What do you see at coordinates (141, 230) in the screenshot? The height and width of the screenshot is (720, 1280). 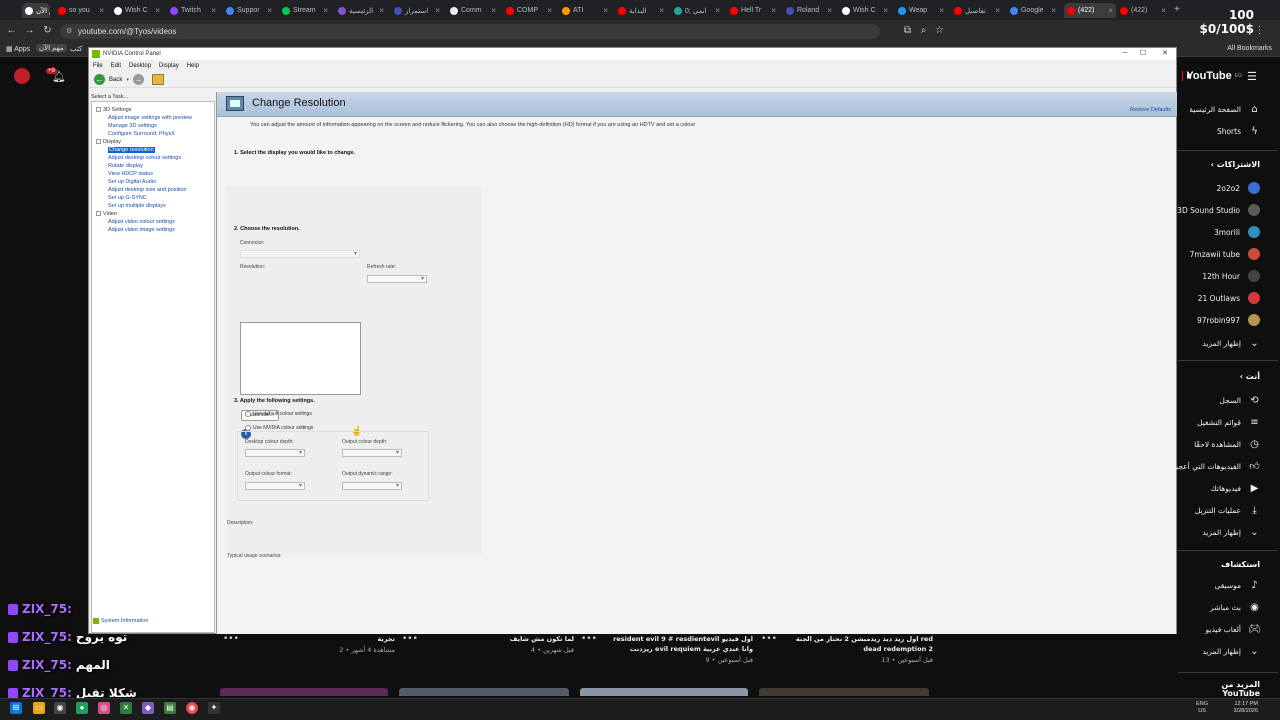 I see `task-link: Adjust video image settings` at bounding box center [141, 230].